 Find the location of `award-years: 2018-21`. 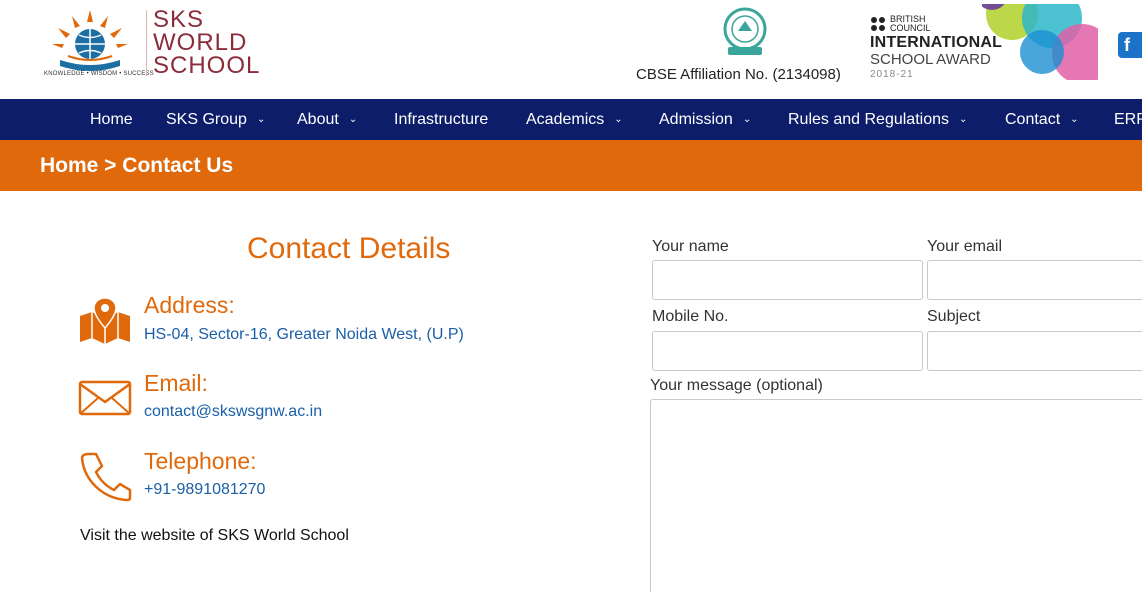

award-years: 2018-21 is located at coordinates (892, 74).